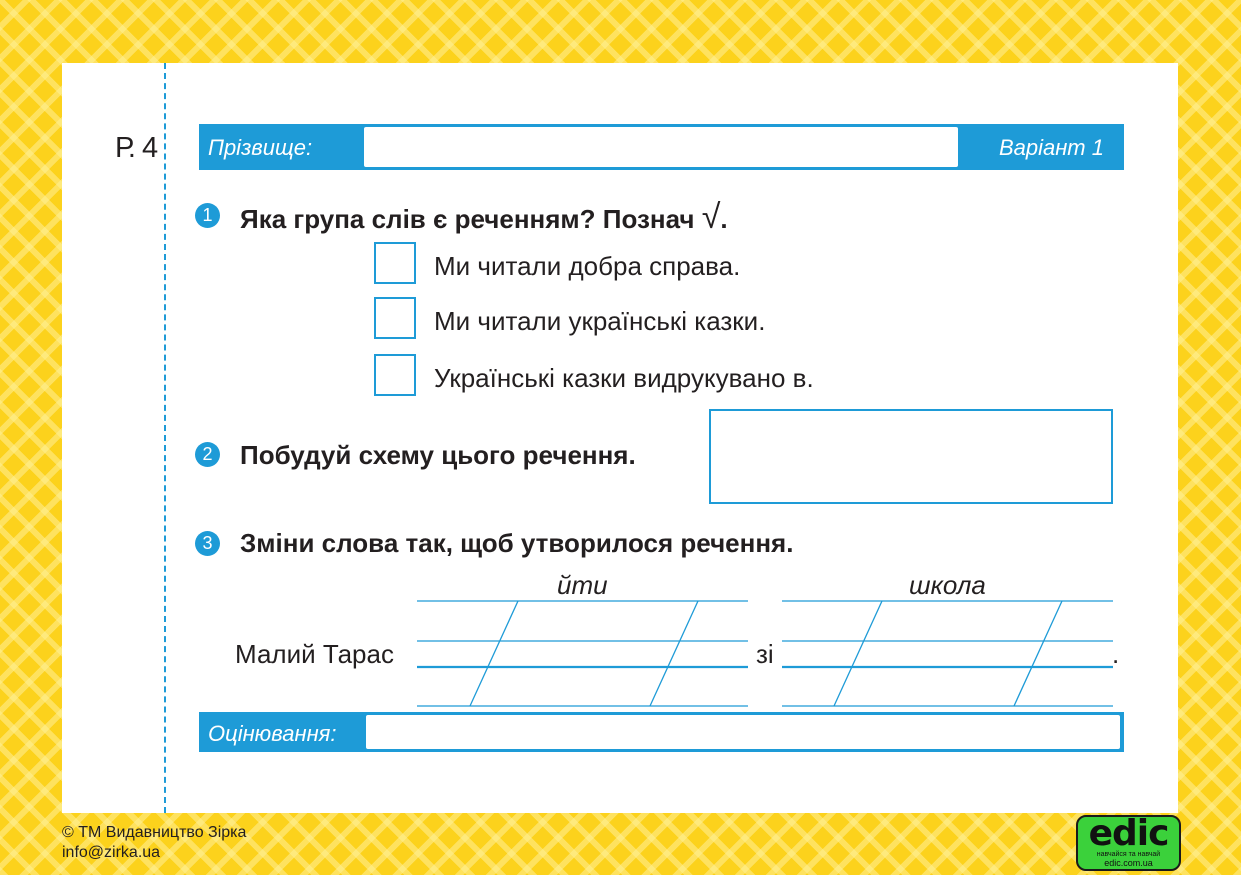 This screenshot has height=875, width=1241. Describe the element at coordinates (1116, 654) in the screenshot. I see `sentence-end: .` at that location.